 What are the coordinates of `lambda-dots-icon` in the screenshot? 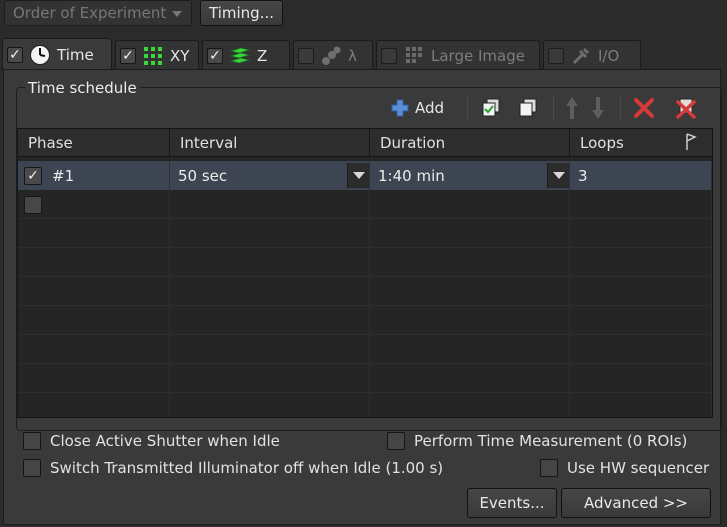 It's located at (331, 55).